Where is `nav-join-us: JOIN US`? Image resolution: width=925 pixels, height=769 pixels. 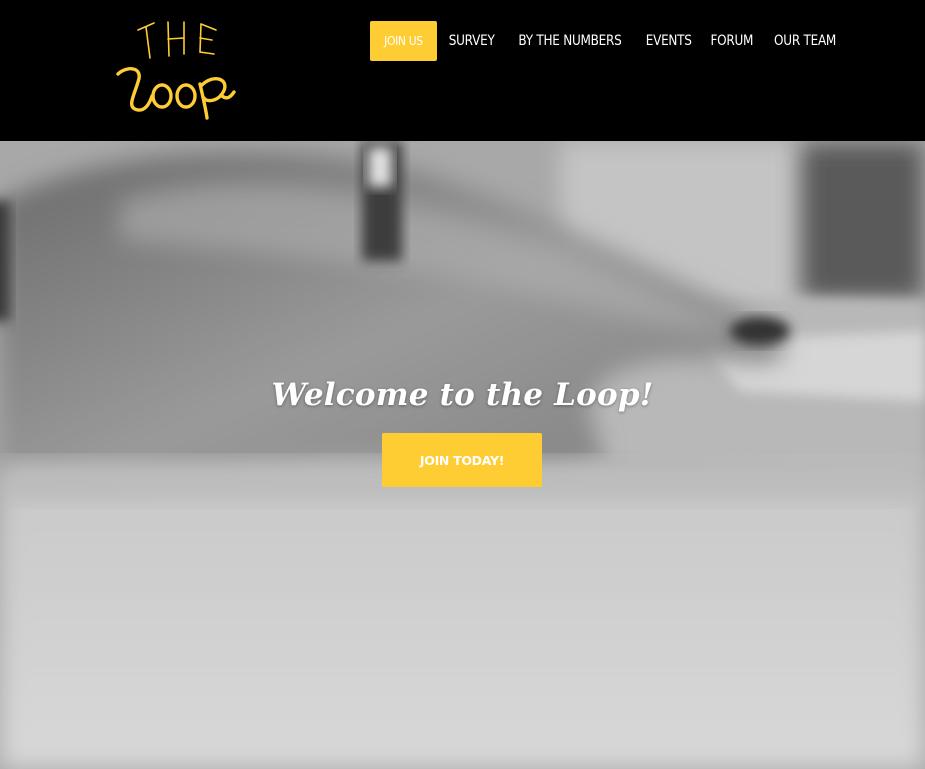
nav-join-us: JOIN US is located at coordinates (403, 41).